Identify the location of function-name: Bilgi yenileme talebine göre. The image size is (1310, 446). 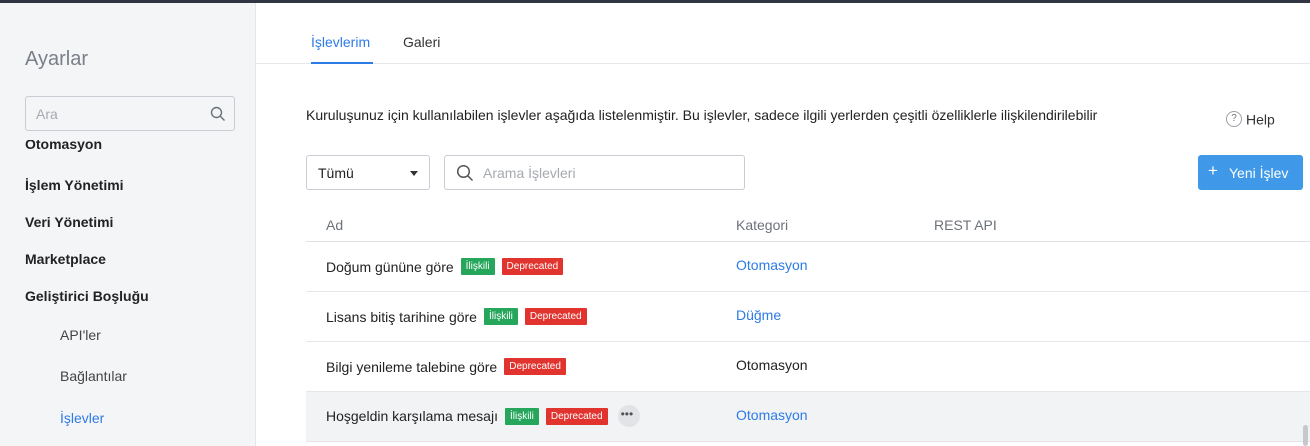
(411, 367).